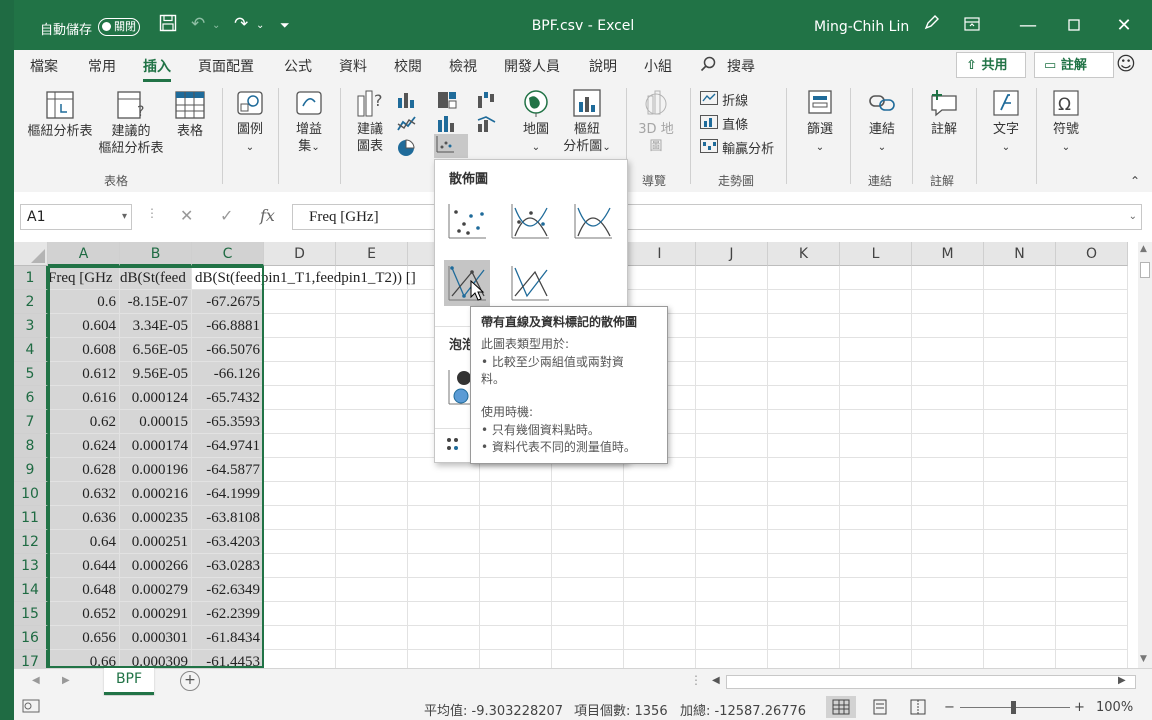 The height and width of the screenshot is (720, 1152). Describe the element at coordinates (1074, 26) in the screenshot. I see `maximize-icon` at that location.